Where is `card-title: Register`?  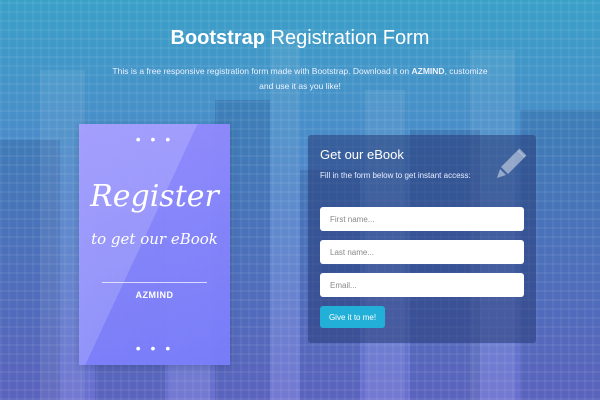 card-title: Register is located at coordinates (154, 196).